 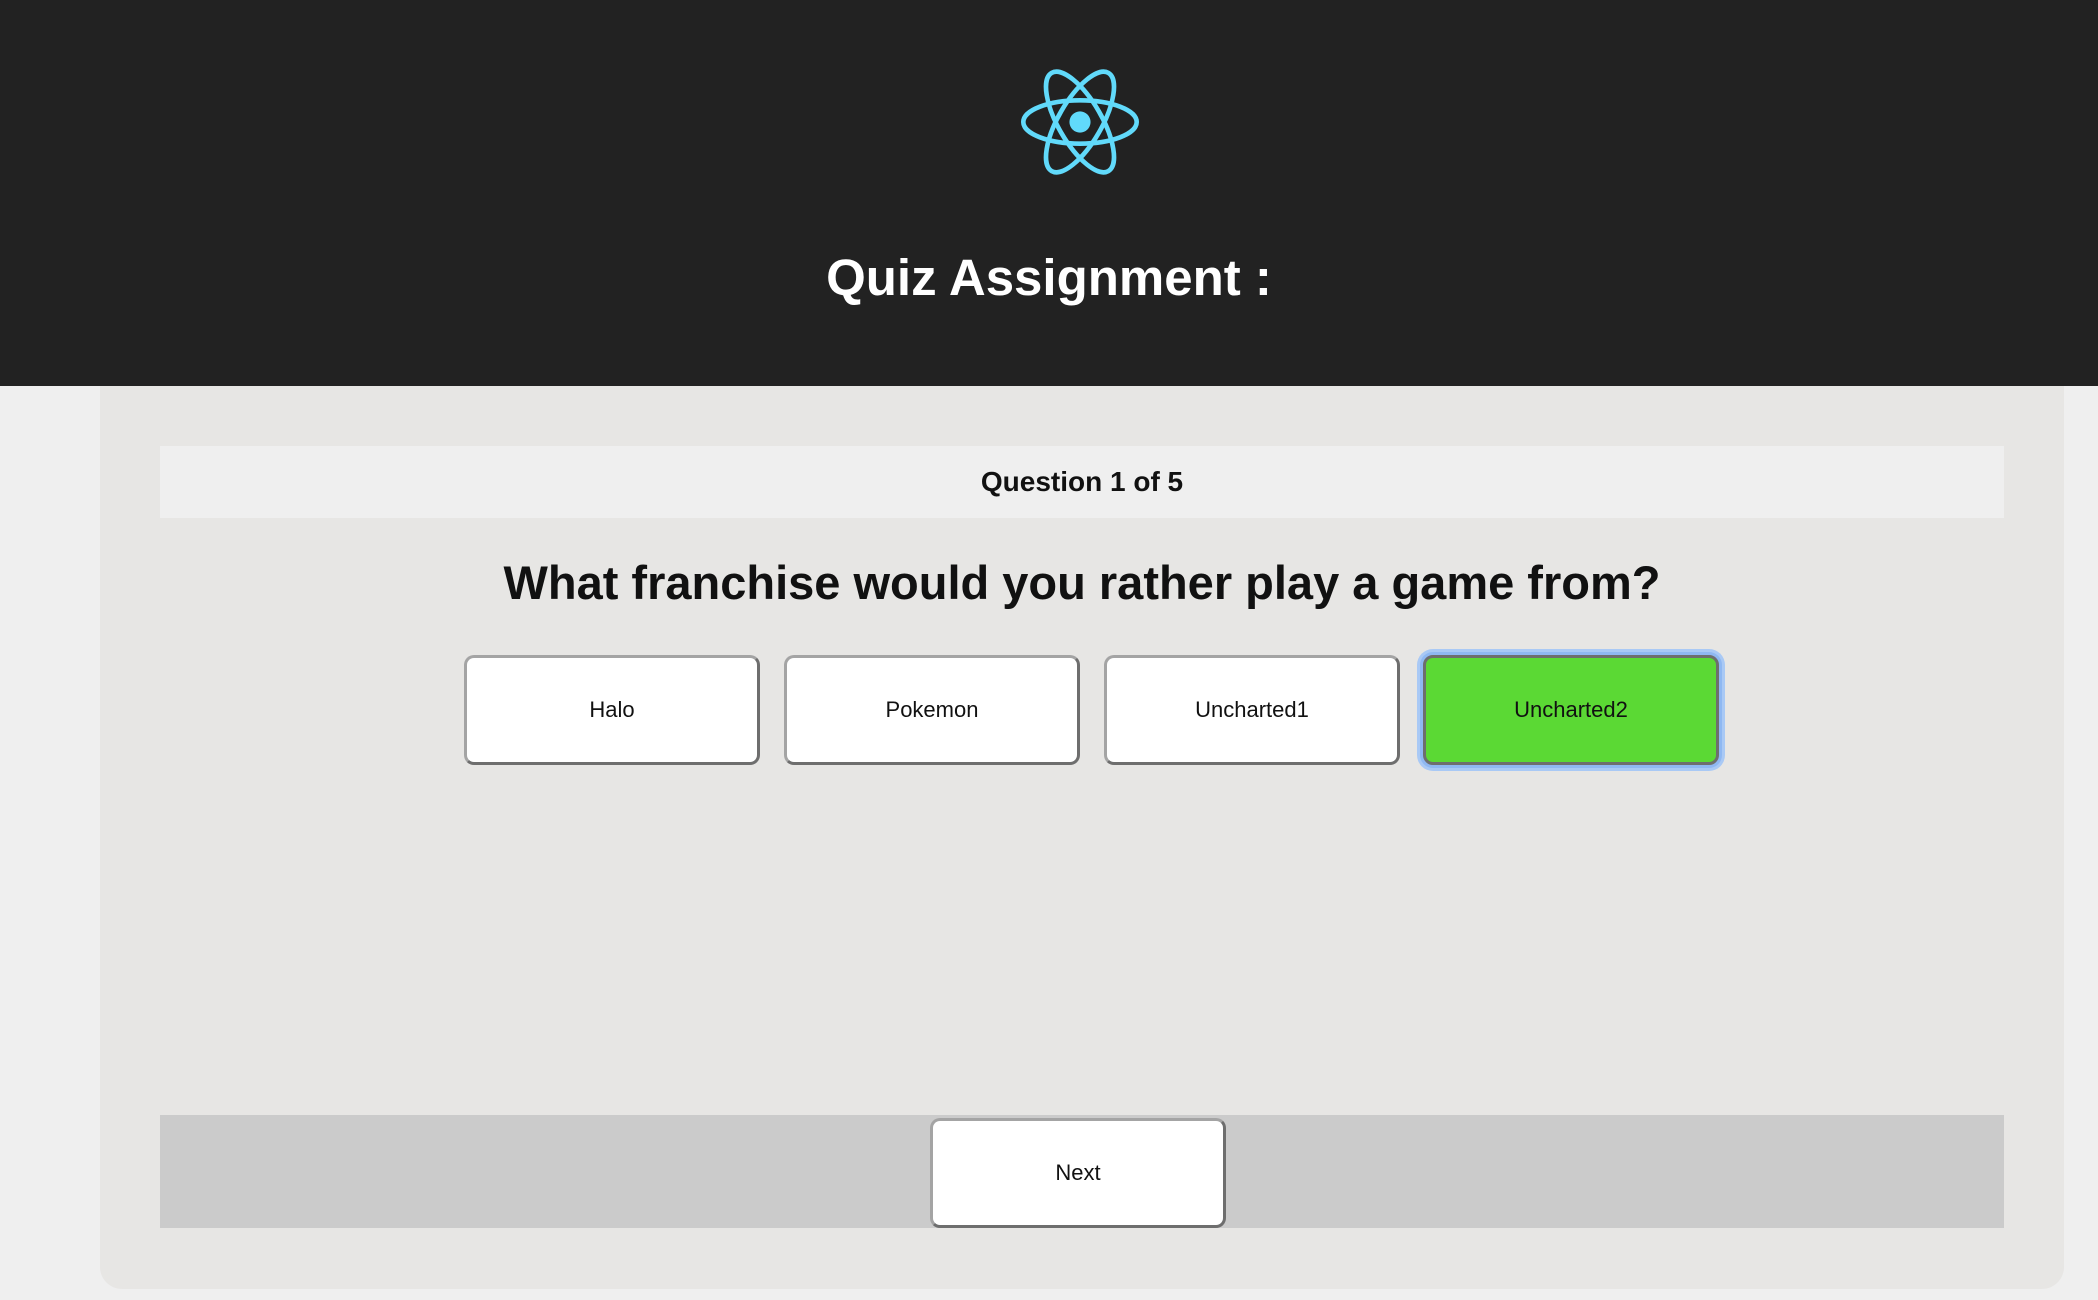 I want to click on answer-button-uncharted2: Uncharted2, so click(x=1571, y=710).